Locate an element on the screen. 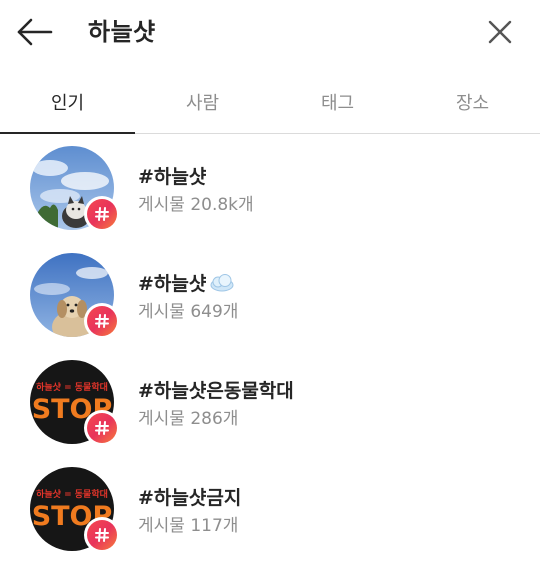  search-tabs: 인기 사람 태그 장소 is located at coordinates (270, 102).